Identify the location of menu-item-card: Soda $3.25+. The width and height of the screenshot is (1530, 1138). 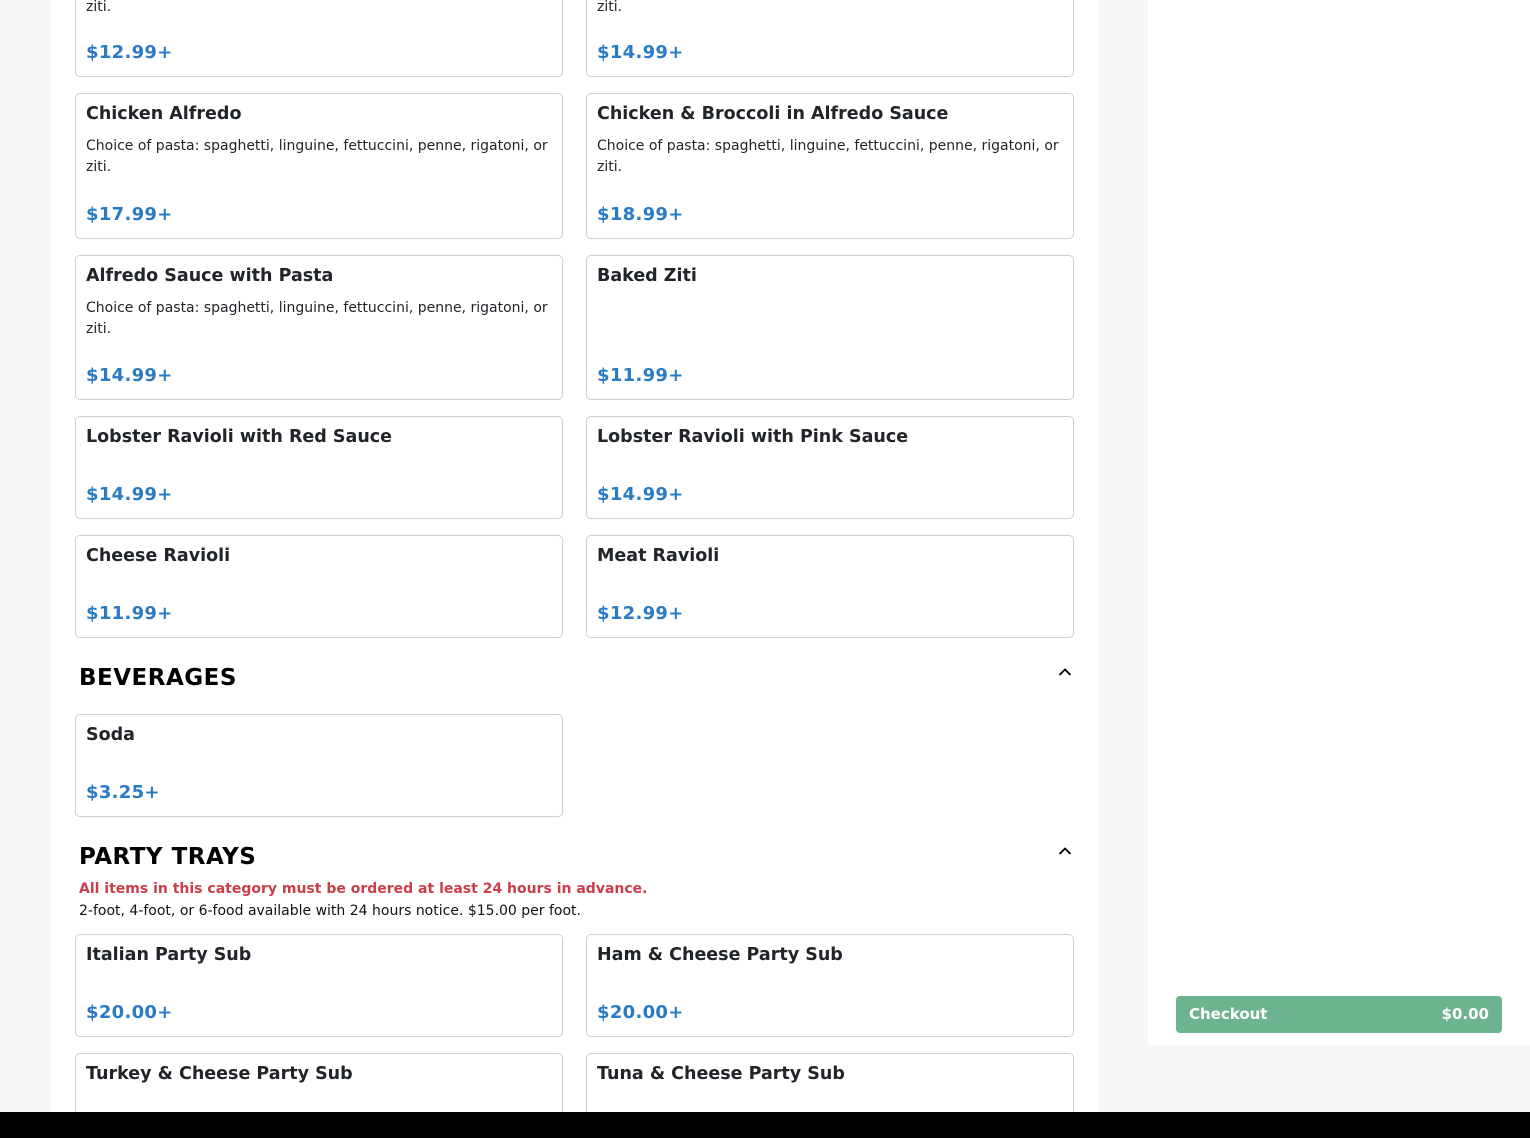
(319, 765).